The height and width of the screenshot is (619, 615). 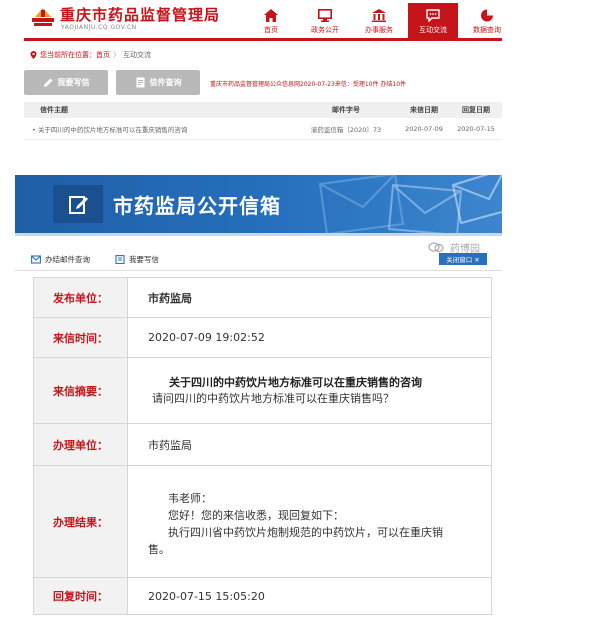 What do you see at coordinates (137, 55) in the screenshot?
I see `breadcrumb-current: 互动交流` at bounding box center [137, 55].